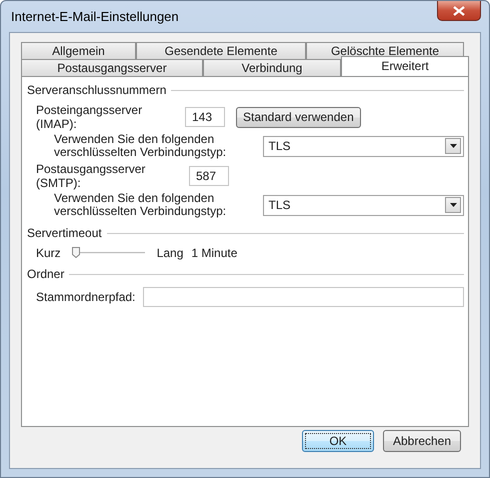 This screenshot has height=478, width=490. What do you see at coordinates (214, 253) in the screenshot?
I see `timeout-value: 1 Minute` at bounding box center [214, 253].